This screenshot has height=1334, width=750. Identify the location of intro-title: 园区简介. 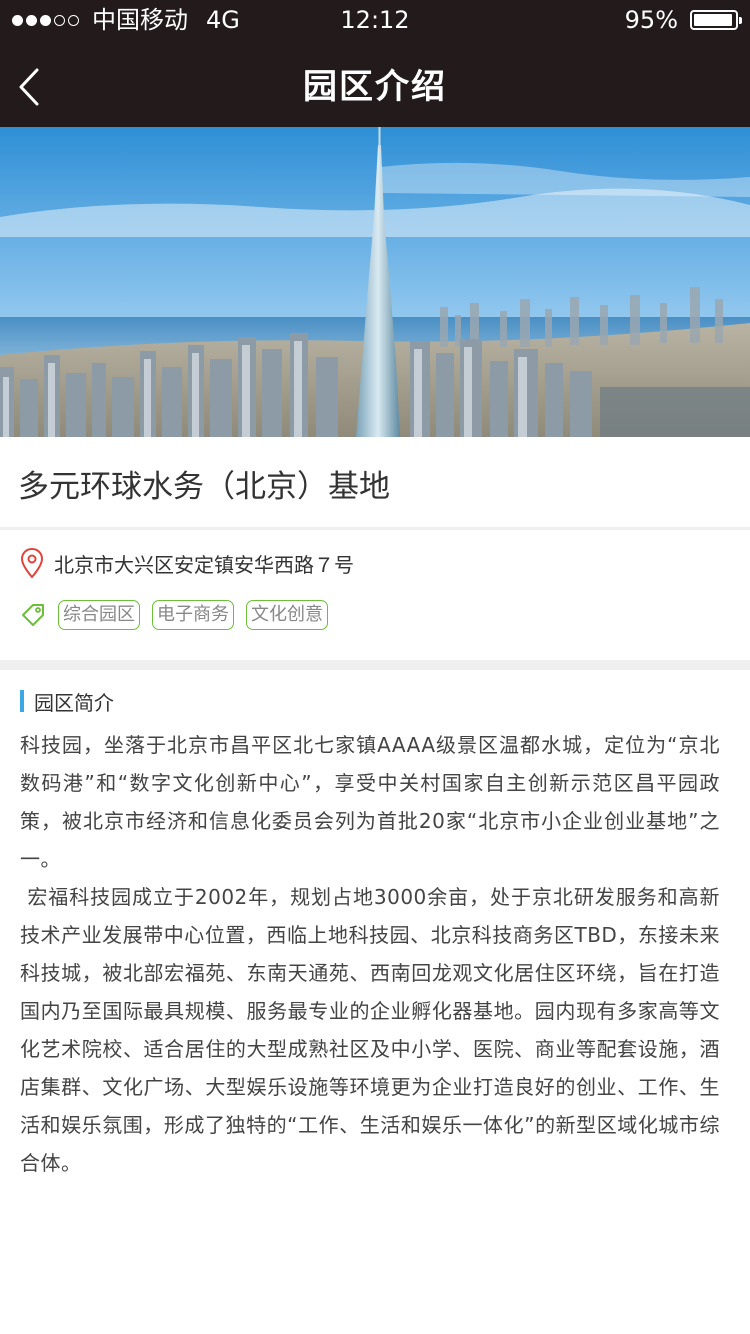
(74, 702).